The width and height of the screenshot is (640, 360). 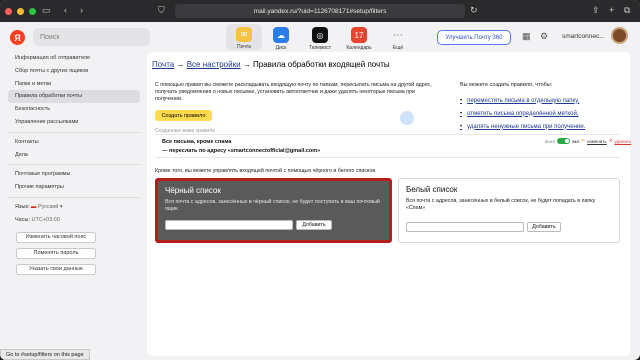 I want to click on sidebar-item-folders: Папки и метки, so click(x=74, y=84).